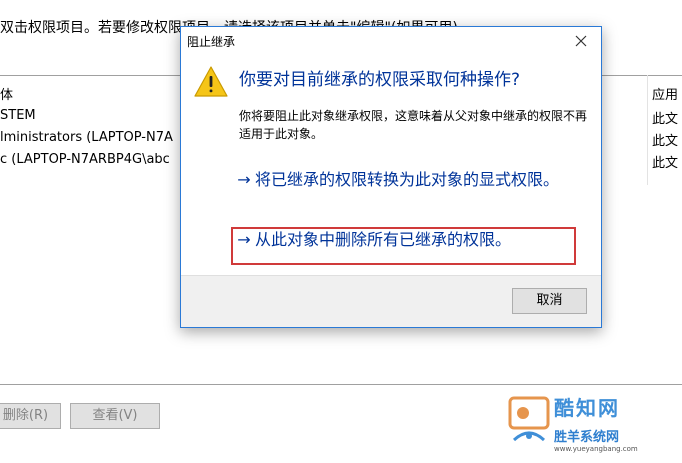 The width and height of the screenshot is (682, 463). What do you see at coordinates (584, 424) in the screenshot?
I see `site-watermark: 酷知网 胜羊系统网 www.yueyangbang.com` at bounding box center [584, 424].